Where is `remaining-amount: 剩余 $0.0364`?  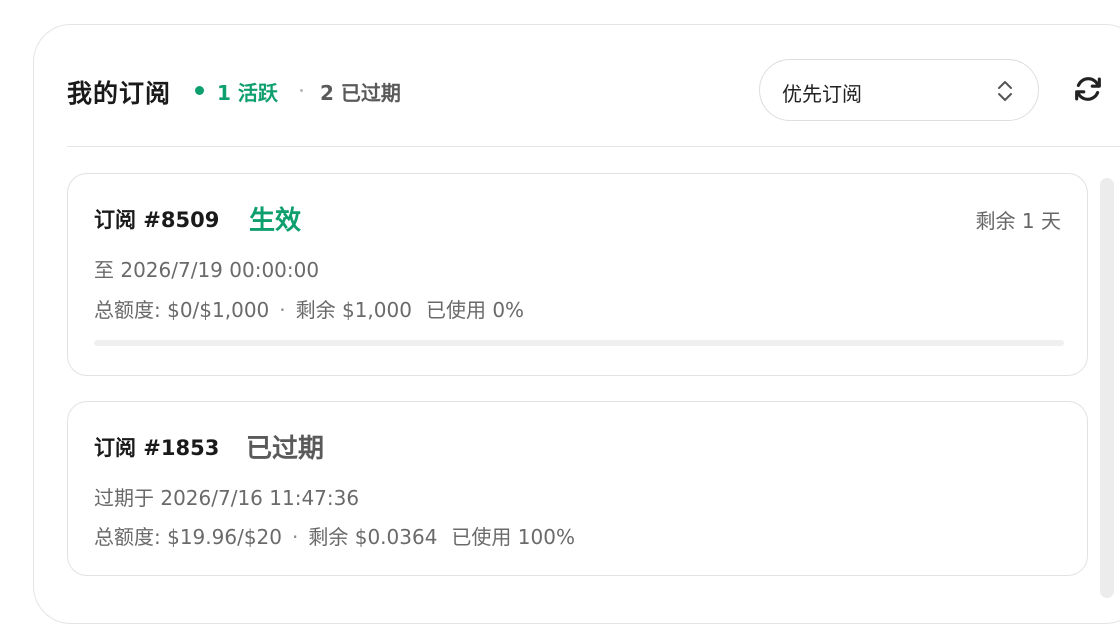
remaining-amount: 剩余 $0.0364 is located at coordinates (373, 537).